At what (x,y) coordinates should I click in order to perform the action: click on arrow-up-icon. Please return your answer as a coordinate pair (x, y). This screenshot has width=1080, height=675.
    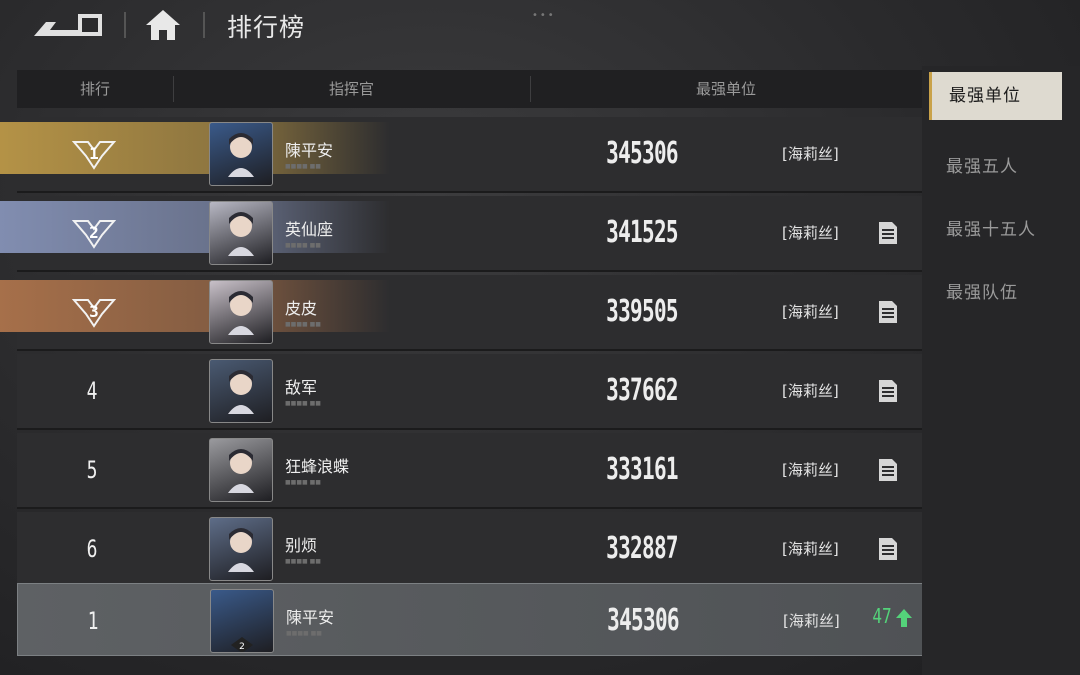
    Looking at the image, I should click on (904, 618).